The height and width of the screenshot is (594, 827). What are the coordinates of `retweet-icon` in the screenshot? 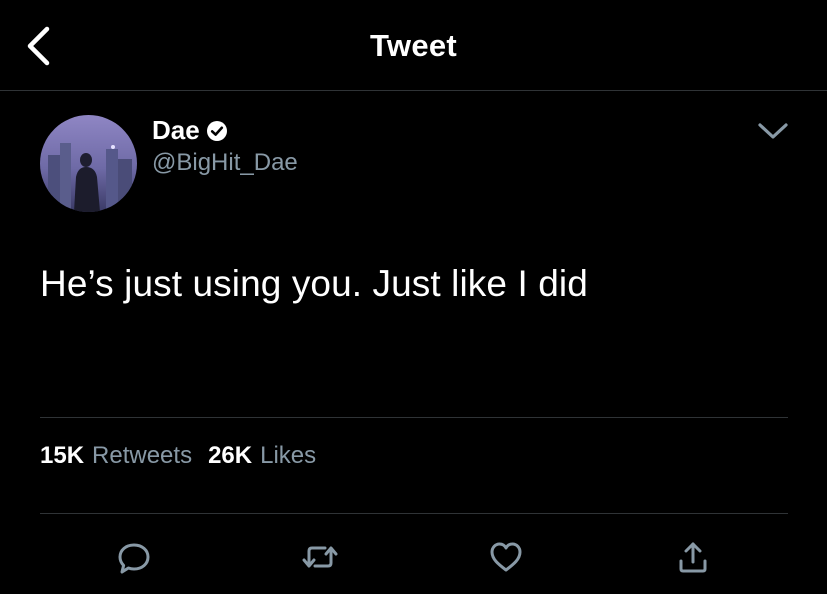 It's located at (320, 557).